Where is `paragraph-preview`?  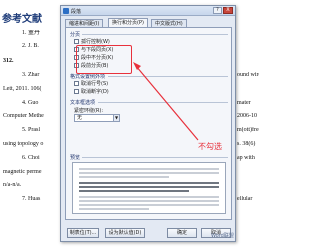 paragraph-preview is located at coordinates (149, 188).